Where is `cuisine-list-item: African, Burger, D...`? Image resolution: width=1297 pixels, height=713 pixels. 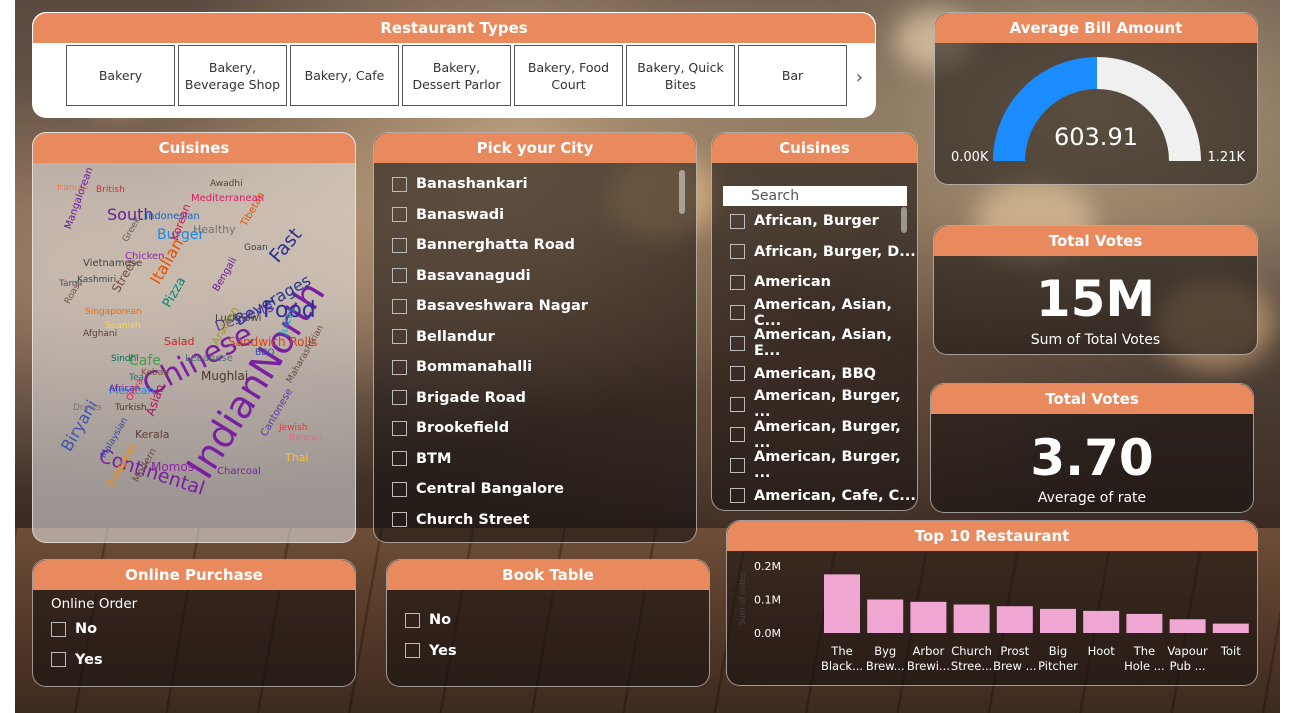
cuisine-list-item: African, Burger, D... is located at coordinates (823, 252).